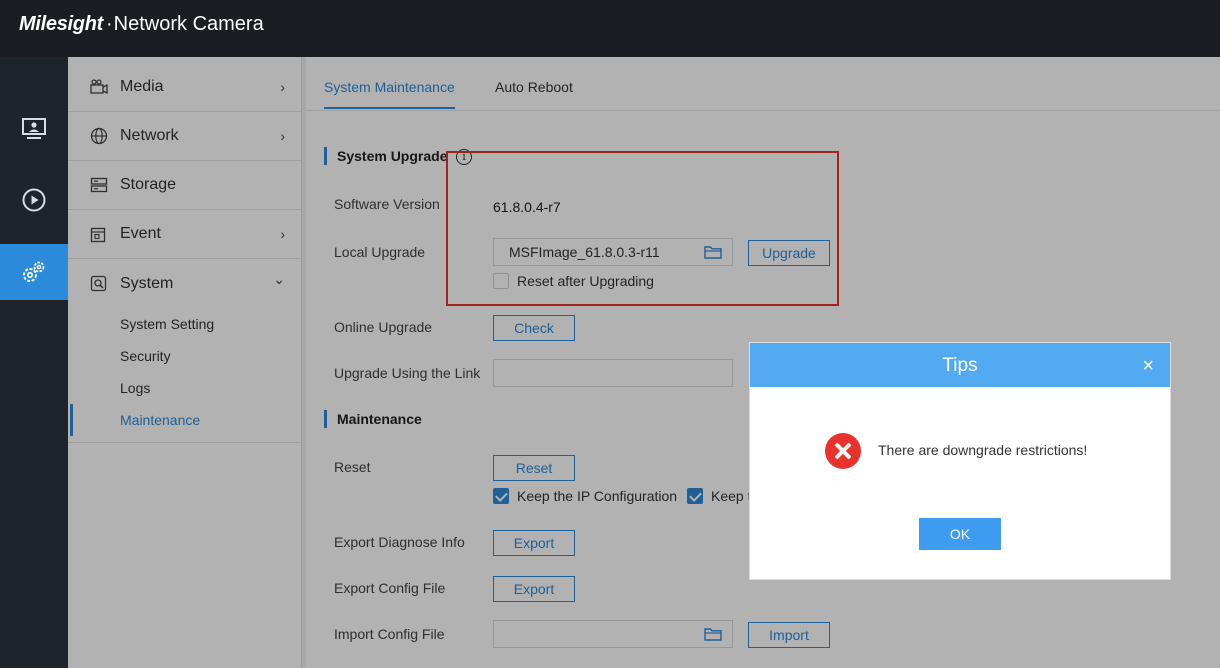 The height and width of the screenshot is (668, 1220). I want to click on brand-logo: Milesight, so click(61, 24).